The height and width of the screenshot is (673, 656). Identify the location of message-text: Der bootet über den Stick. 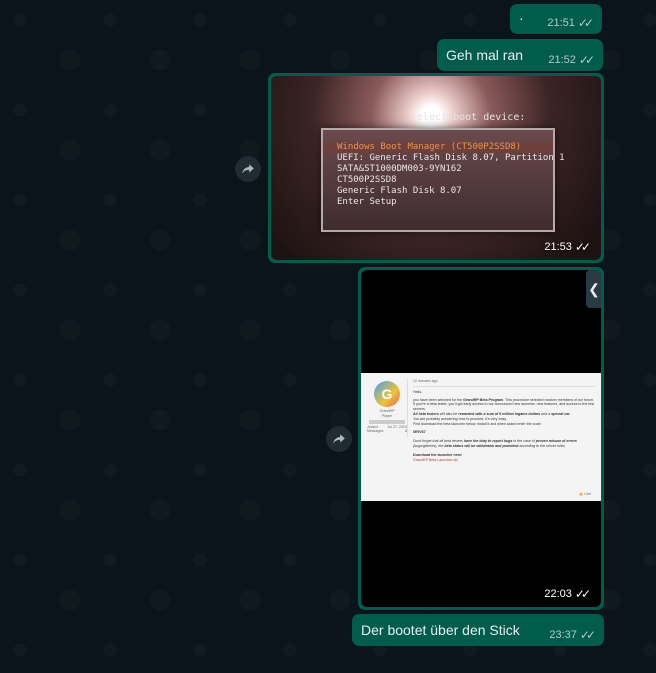
(440, 630).